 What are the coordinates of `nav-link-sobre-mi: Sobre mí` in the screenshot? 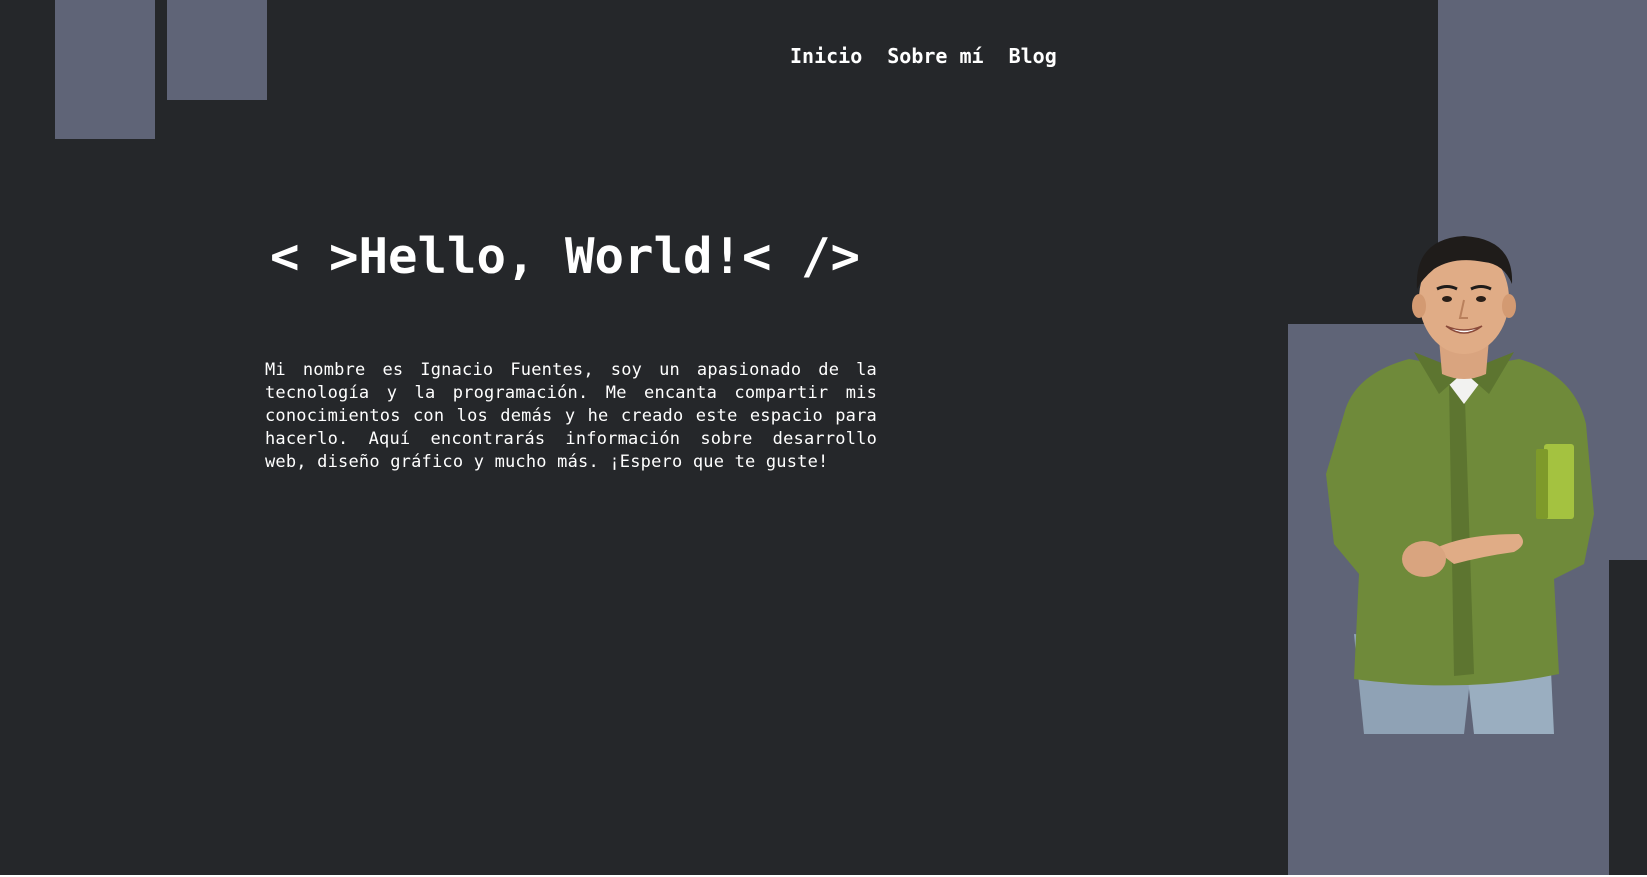 It's located at (935, 56).